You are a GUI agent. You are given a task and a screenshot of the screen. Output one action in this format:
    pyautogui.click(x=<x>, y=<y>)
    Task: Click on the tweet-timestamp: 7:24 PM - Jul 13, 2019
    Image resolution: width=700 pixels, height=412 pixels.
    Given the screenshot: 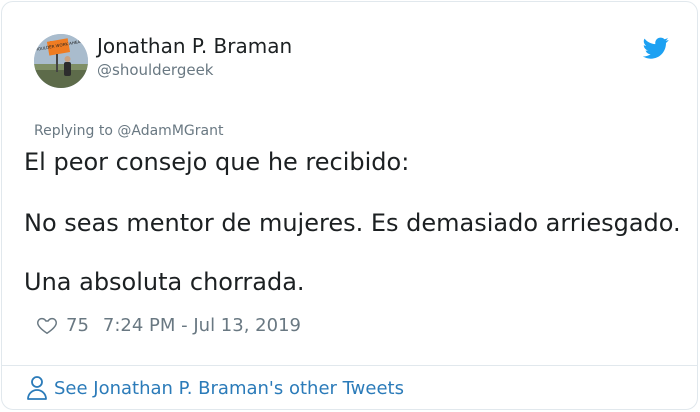 What is the action you would take?
    pyautogui.click(x=202, y=325)
    